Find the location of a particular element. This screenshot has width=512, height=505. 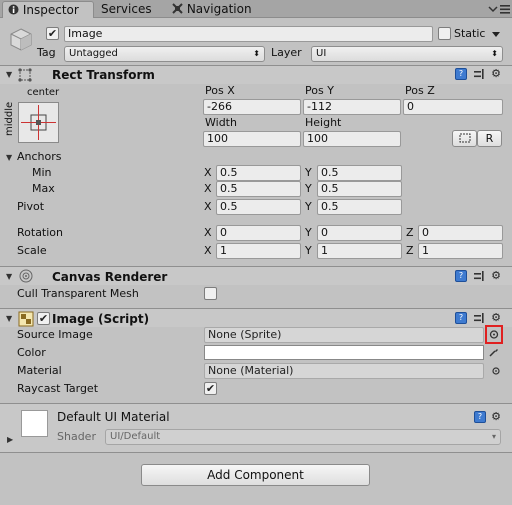

image-script-enabled-checkbox: ✔ is located at coordinates (43, 318).